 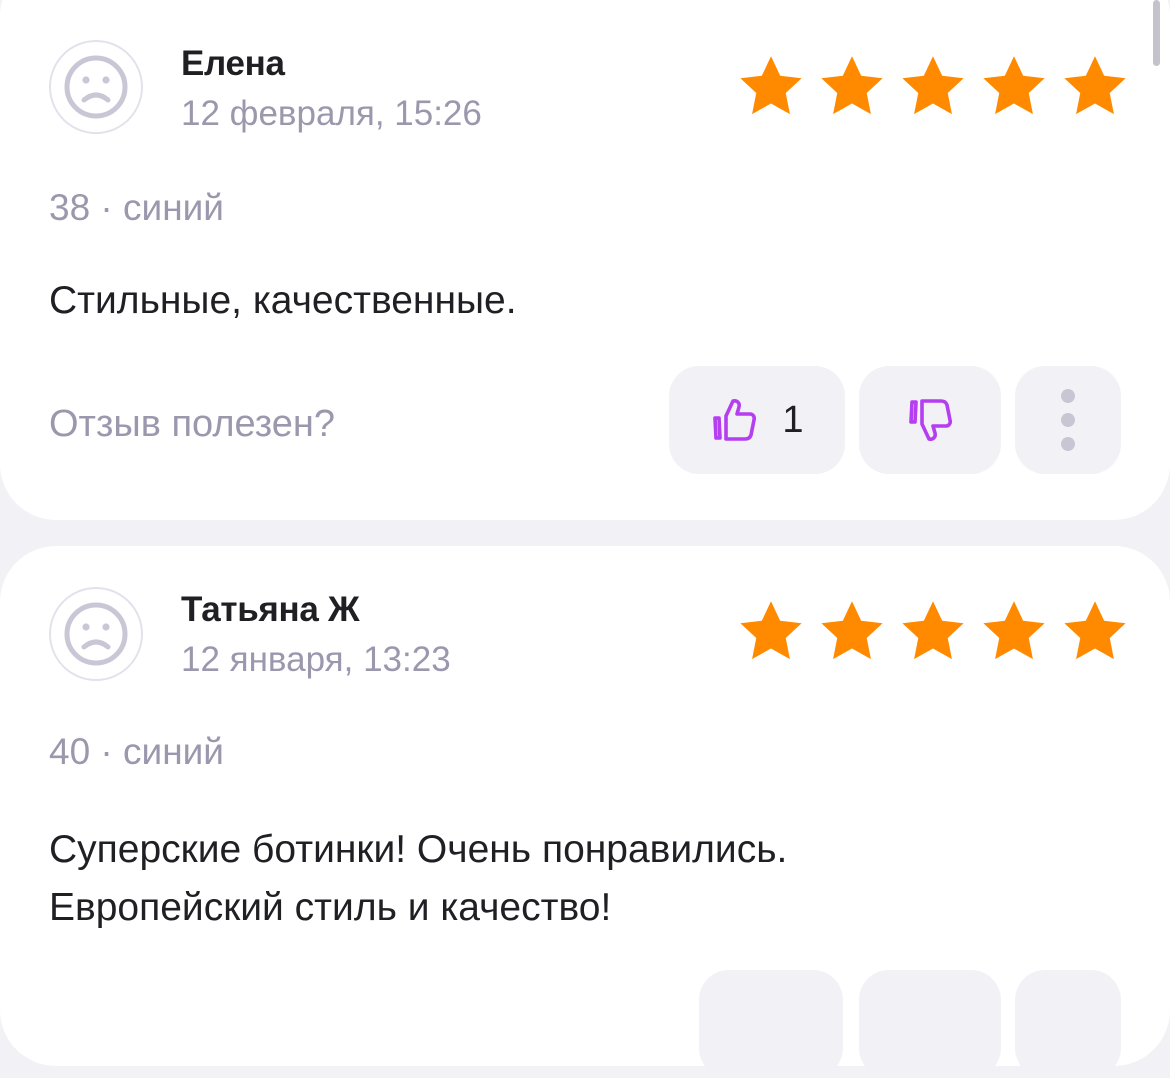 What do you see at coordinates (331, 113) in the screenshot?
I see `review-date: 12 февраля, 15:26` at bounding box center [331, 113].